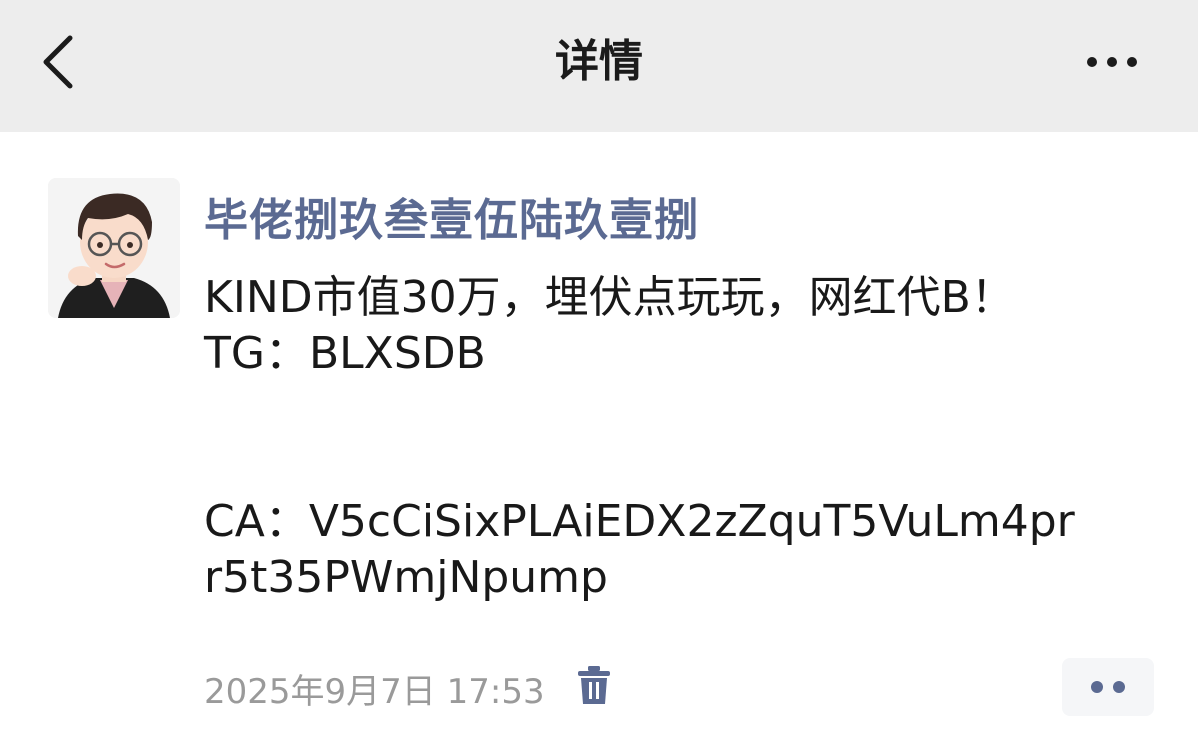 The height and width of the screenshot is (732, 1198). I want to click on two-dots-icon, so click(1108, 687).